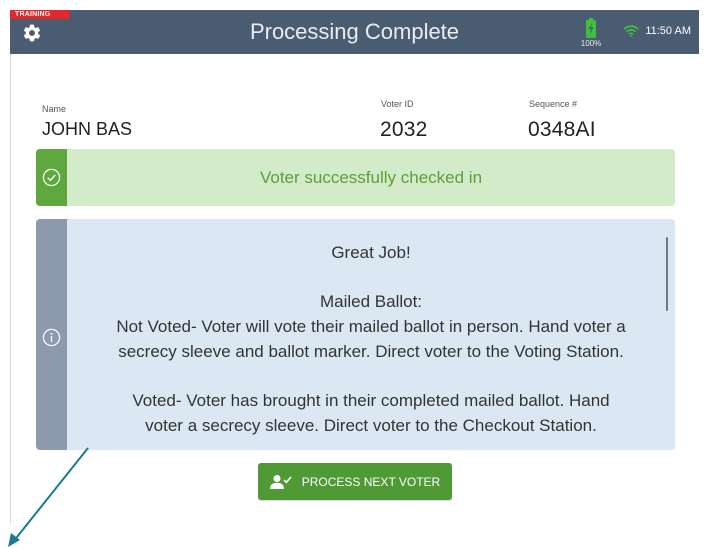 The image size is (707, 548). Describe the element at coordinates (591, 43) in the screenshot. I see `battery-percent: 100%` at that location.